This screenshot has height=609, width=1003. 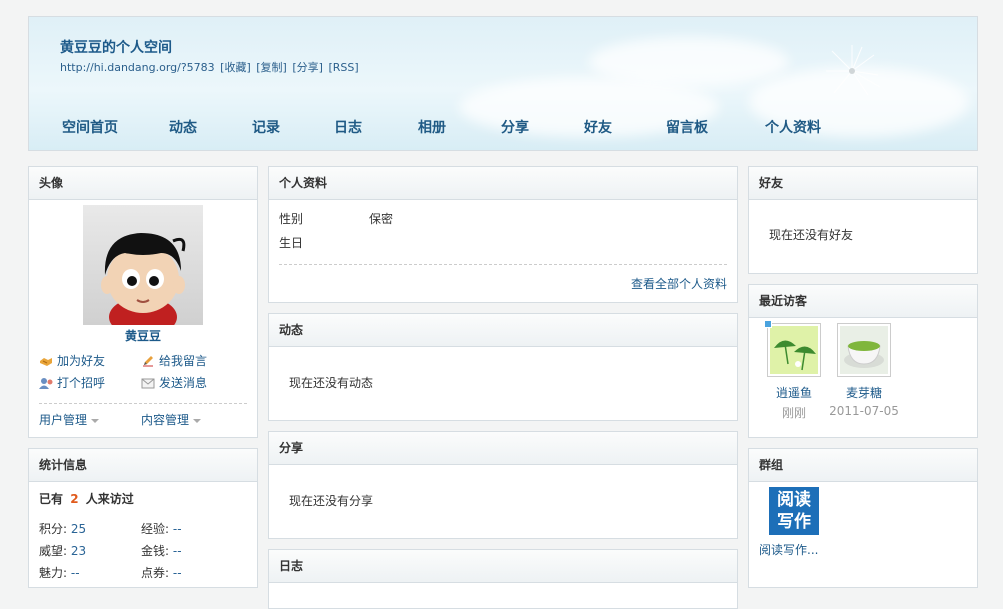 What do you see at coordinates (331, 383) in the screenshot?
I see `feed-empty-text: 现在还没有动态` at bounding box center [331, 383].